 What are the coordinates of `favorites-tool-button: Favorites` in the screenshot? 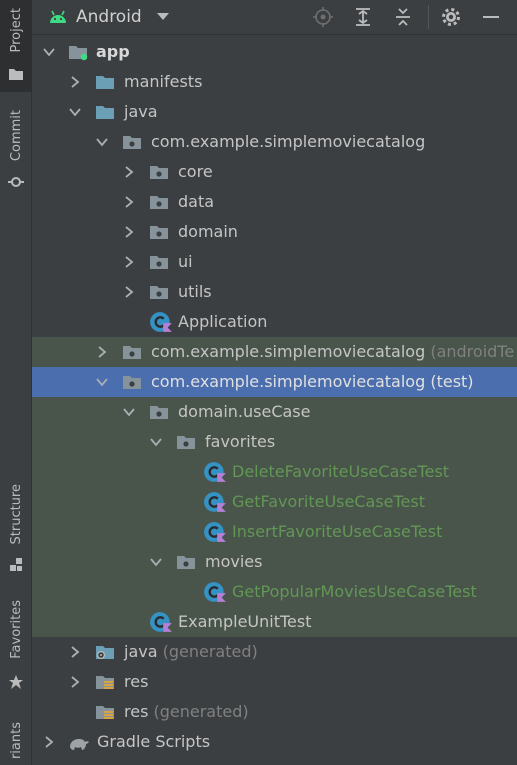 It's located at (16, 646).